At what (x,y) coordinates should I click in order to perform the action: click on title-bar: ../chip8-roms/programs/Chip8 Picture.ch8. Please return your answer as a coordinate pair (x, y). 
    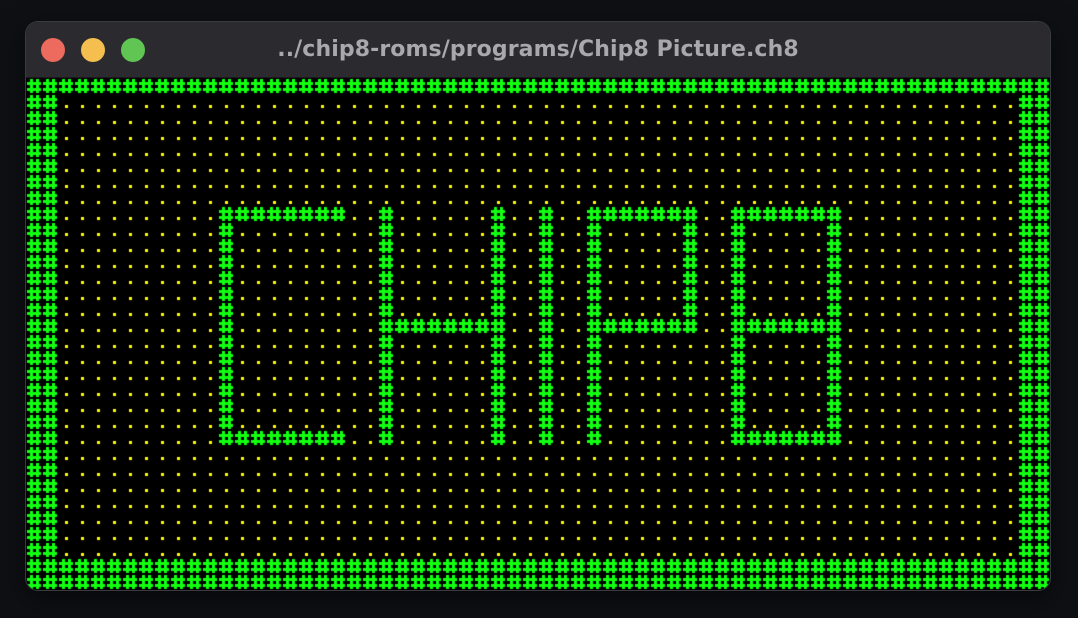
    Looking at the image, I should click on (538, 50).